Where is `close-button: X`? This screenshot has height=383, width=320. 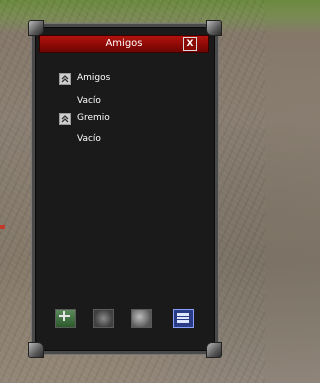
close-button: X is located at coordinates (190, 44).